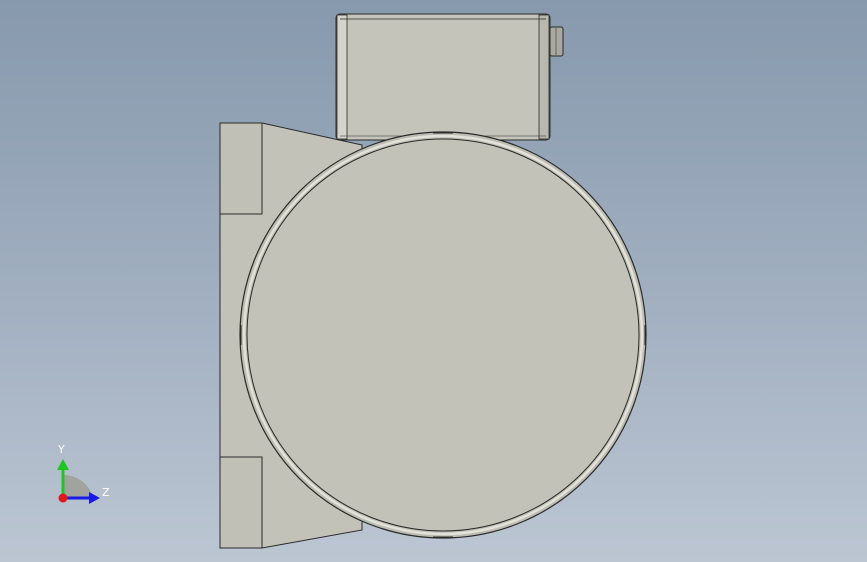  I want to click on axis-y-label: Y, so click(61, 449).